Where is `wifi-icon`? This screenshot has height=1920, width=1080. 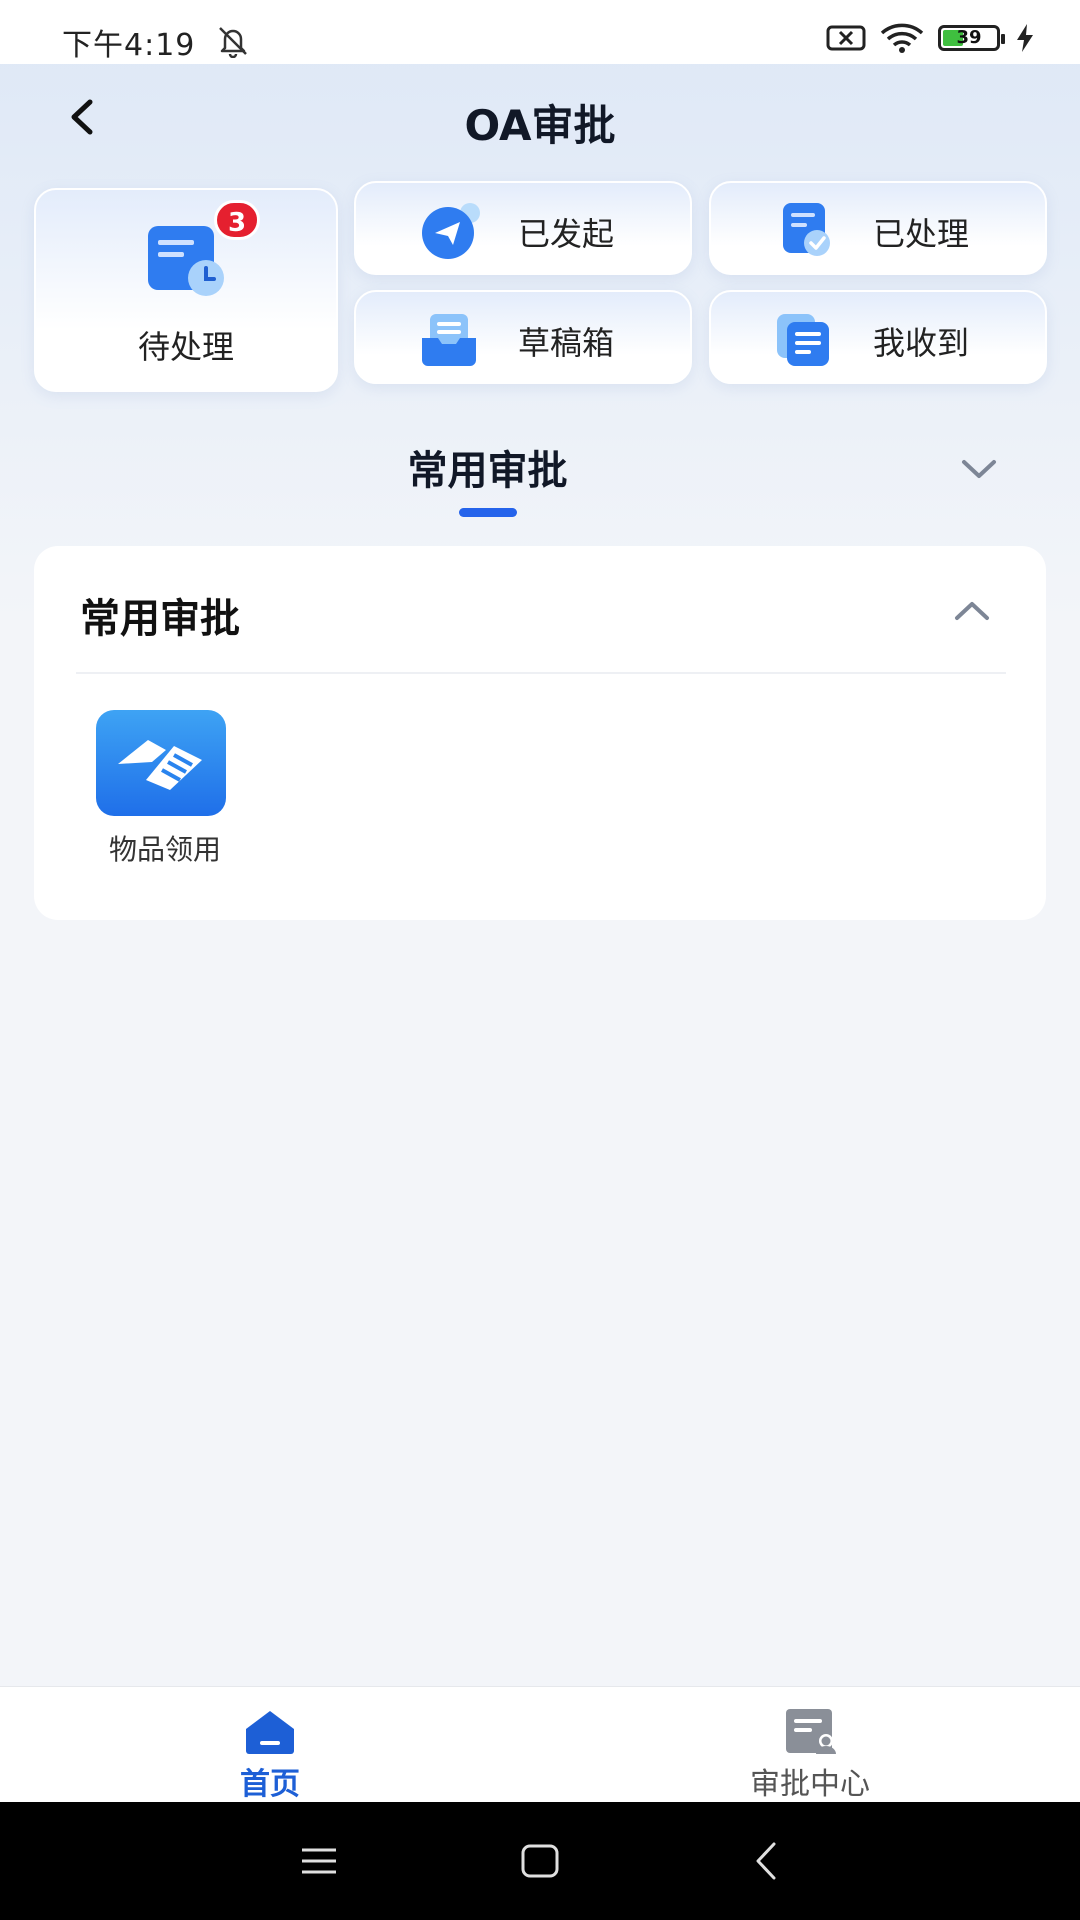 wifi-icon is located at coordinates (902, 38).